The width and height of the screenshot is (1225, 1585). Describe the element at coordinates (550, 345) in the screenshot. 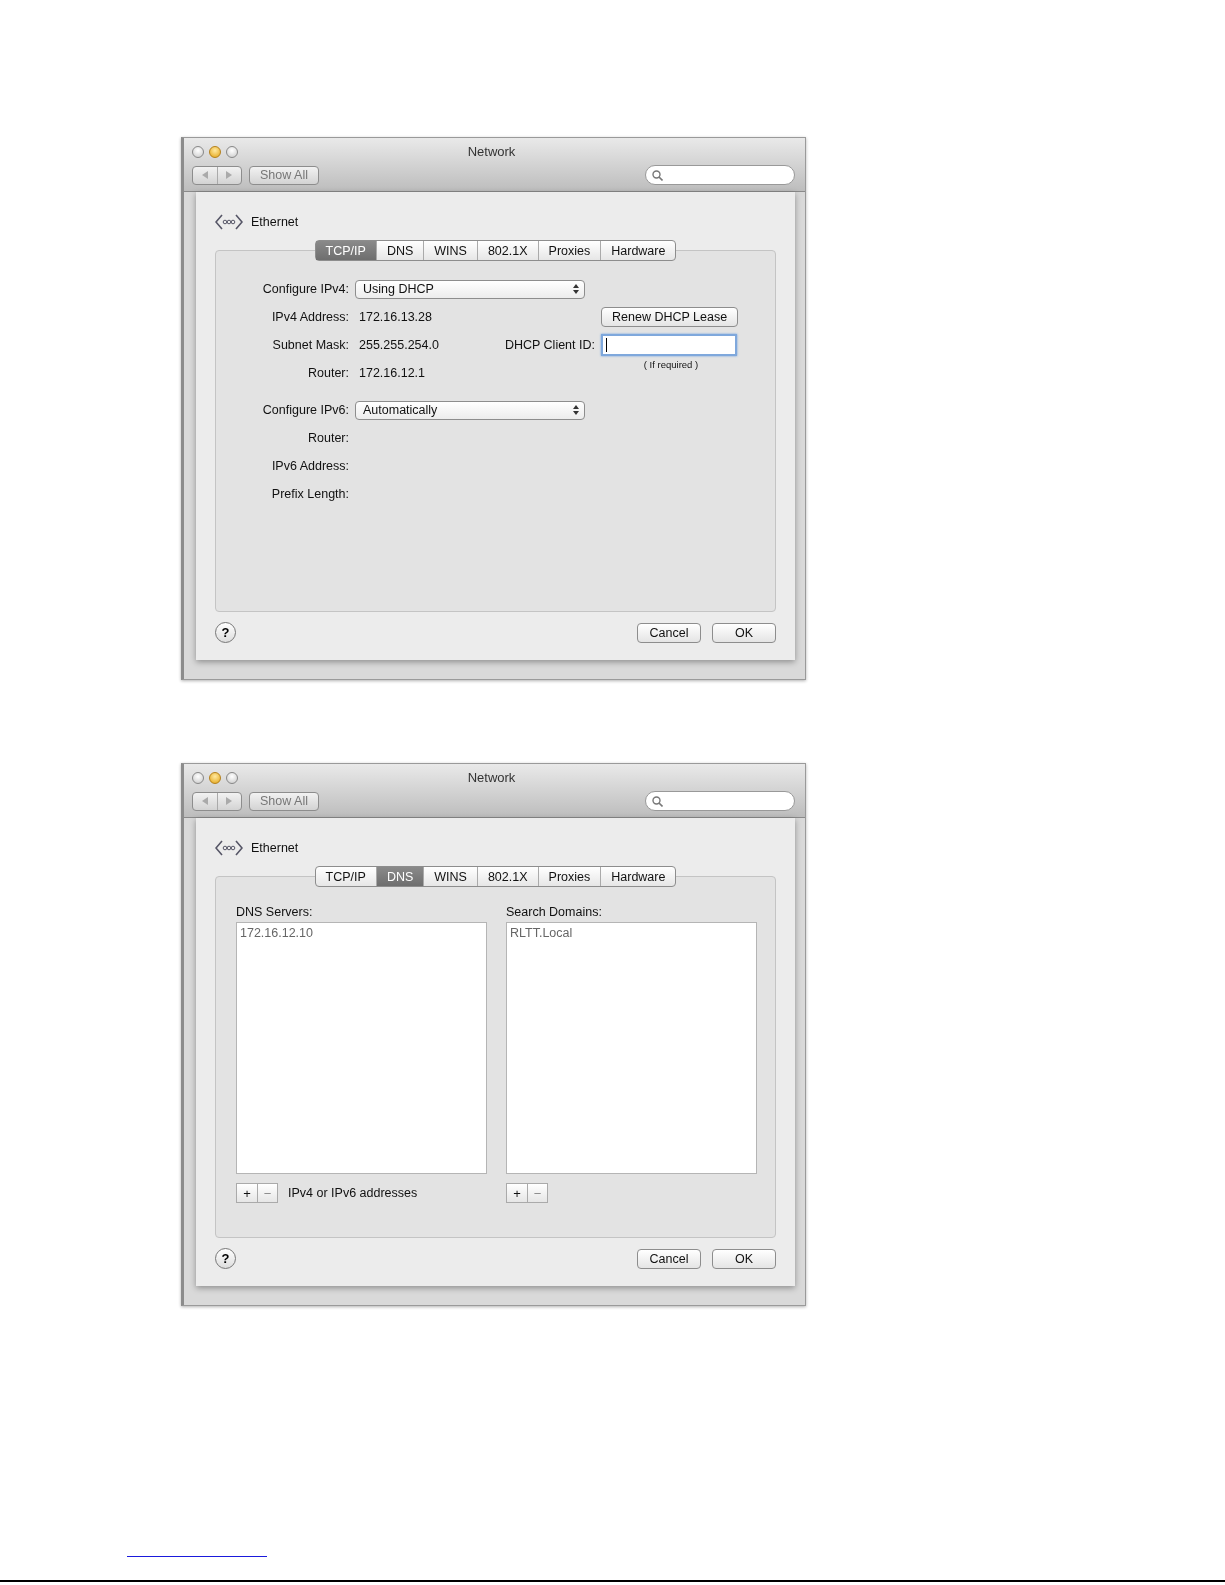

I see `field-label: DHCP Client ID:` at that location.